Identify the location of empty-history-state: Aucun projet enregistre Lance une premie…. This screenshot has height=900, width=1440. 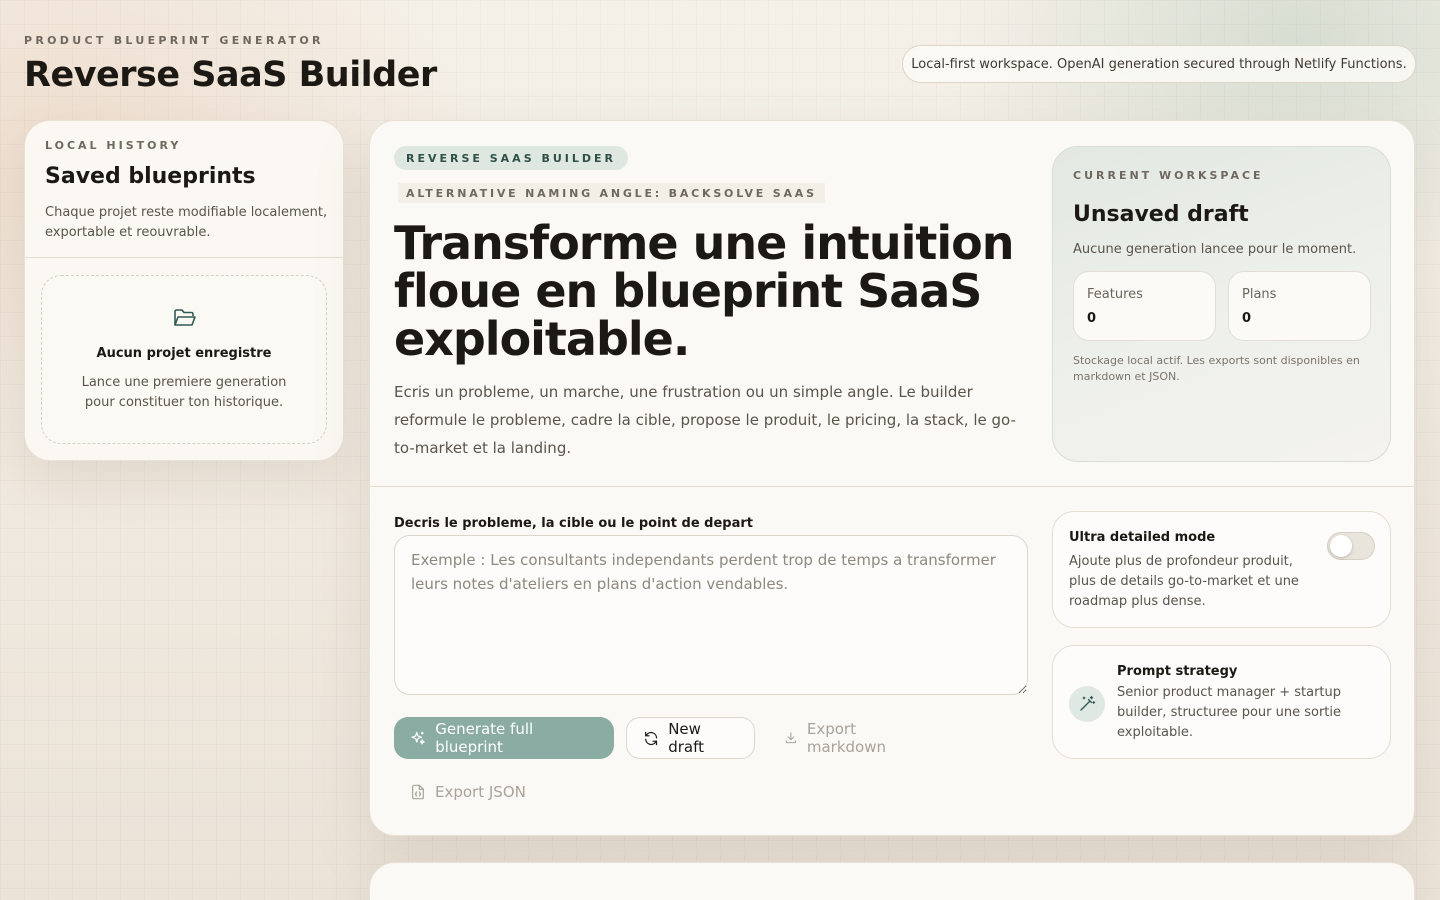
(184, 359).